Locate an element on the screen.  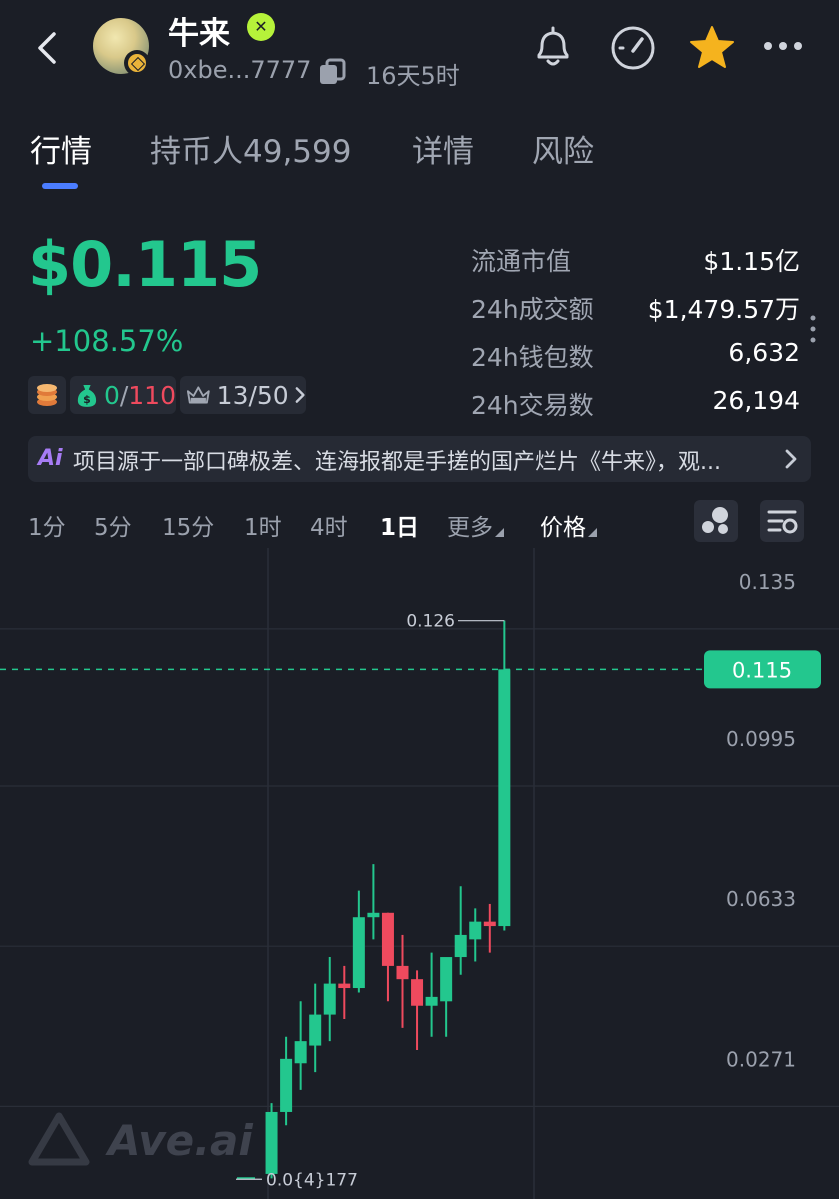
chart-mode-price: 价格 is located at coordinates (568, 525).